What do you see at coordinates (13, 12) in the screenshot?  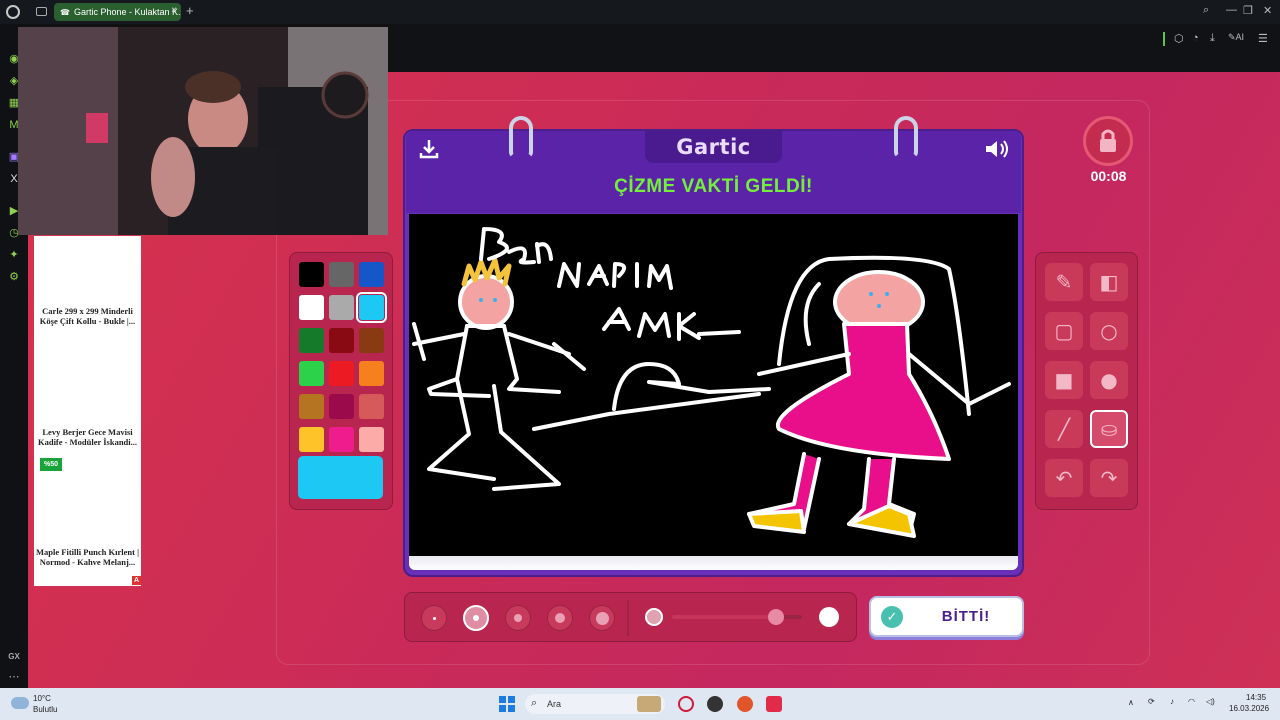 I see `browser-logo-icon` at bounding box center [13, 12].